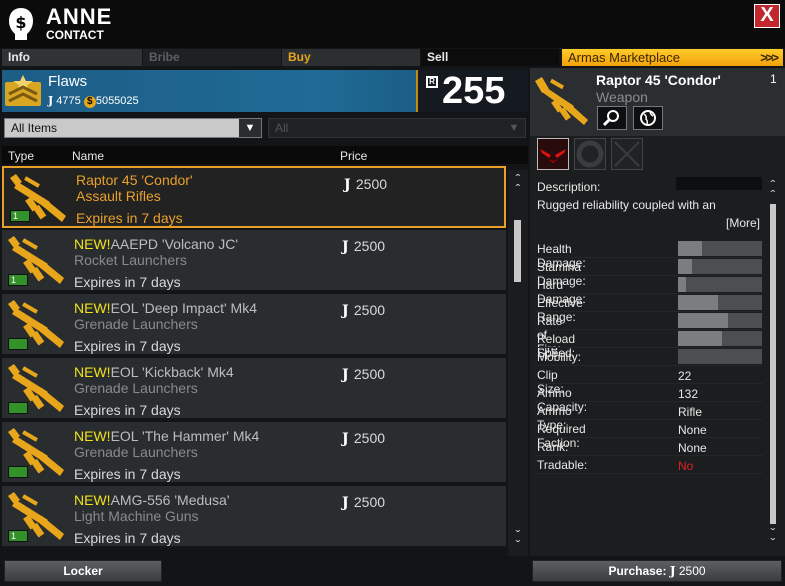 The width and height of the screenshot is (785, 586). I want to click on item-name: NEW!AMG-556 'Medusa', so click(152, 500).